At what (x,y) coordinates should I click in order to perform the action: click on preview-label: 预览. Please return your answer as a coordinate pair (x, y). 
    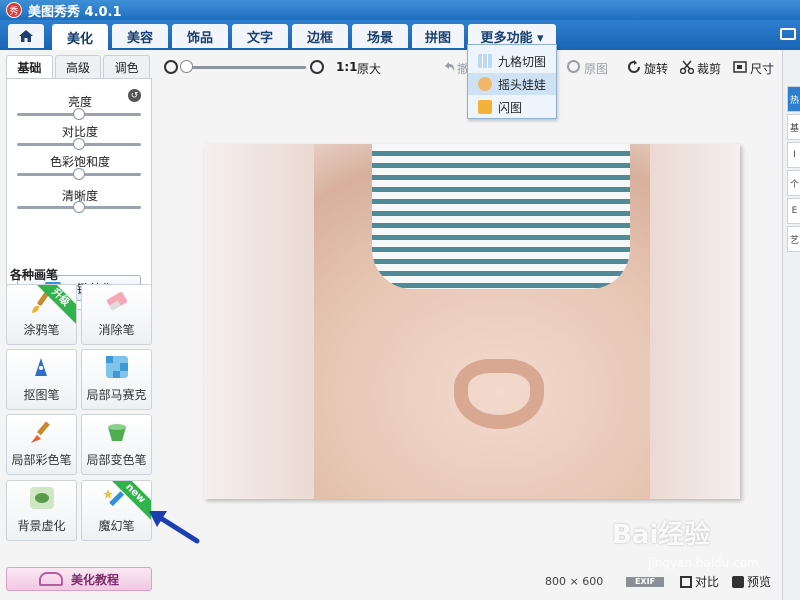
    Looking at the image, I should click on (759, 582).